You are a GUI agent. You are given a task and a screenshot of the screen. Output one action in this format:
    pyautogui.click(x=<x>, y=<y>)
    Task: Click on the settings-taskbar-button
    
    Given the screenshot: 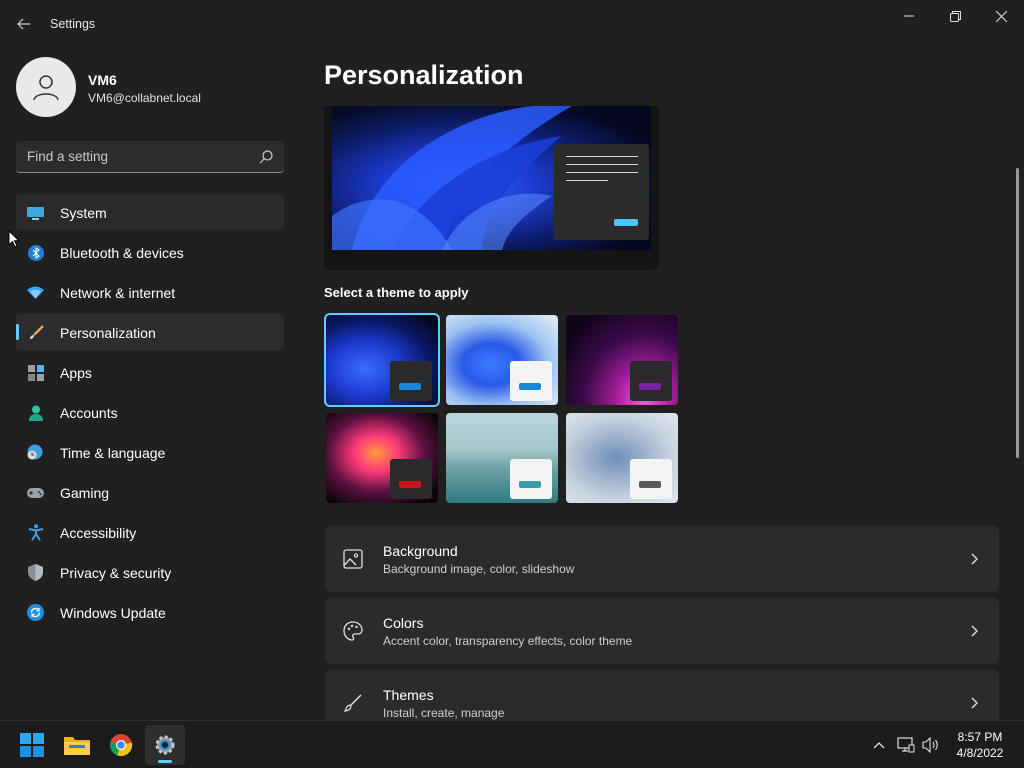 What is the action you would take?
    pyautogui.click(x=165, y=745)
    